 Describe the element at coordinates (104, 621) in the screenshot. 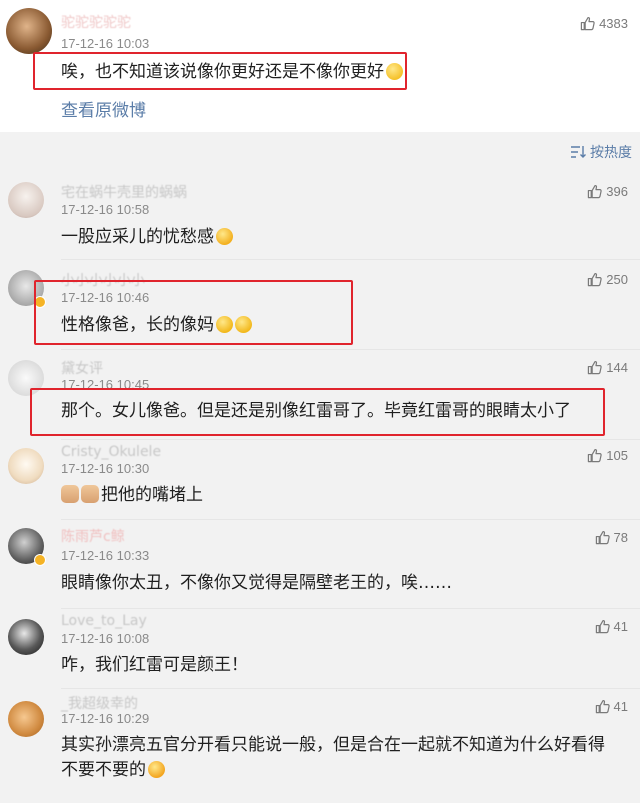

I see `username: Love_to_Lay` at that location.